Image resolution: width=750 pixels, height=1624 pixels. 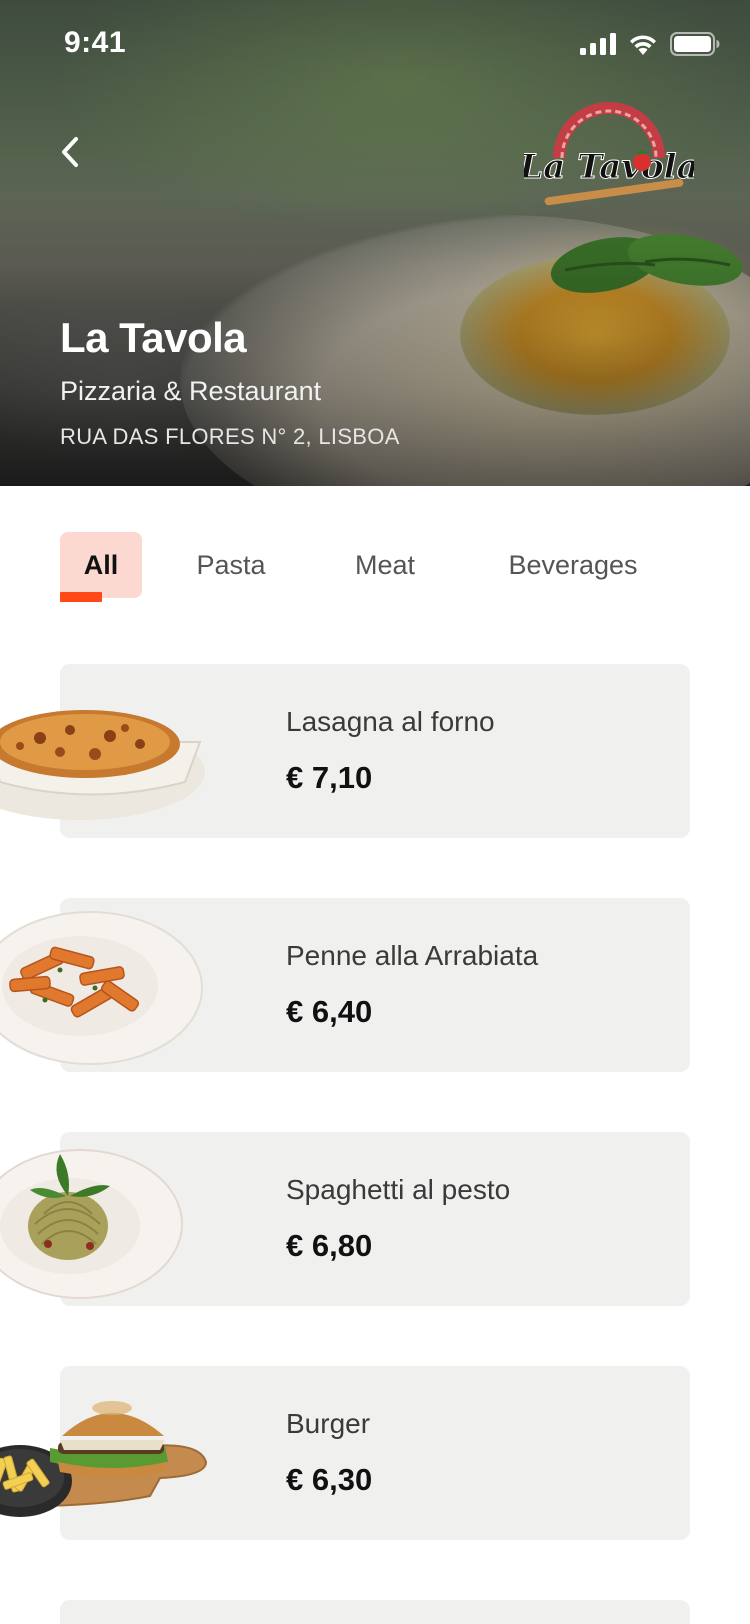 What do you see at coordinates (573, 565) in the screenshot?
I see `tab-beverages: Beverages` at bounding box center [573, 565].